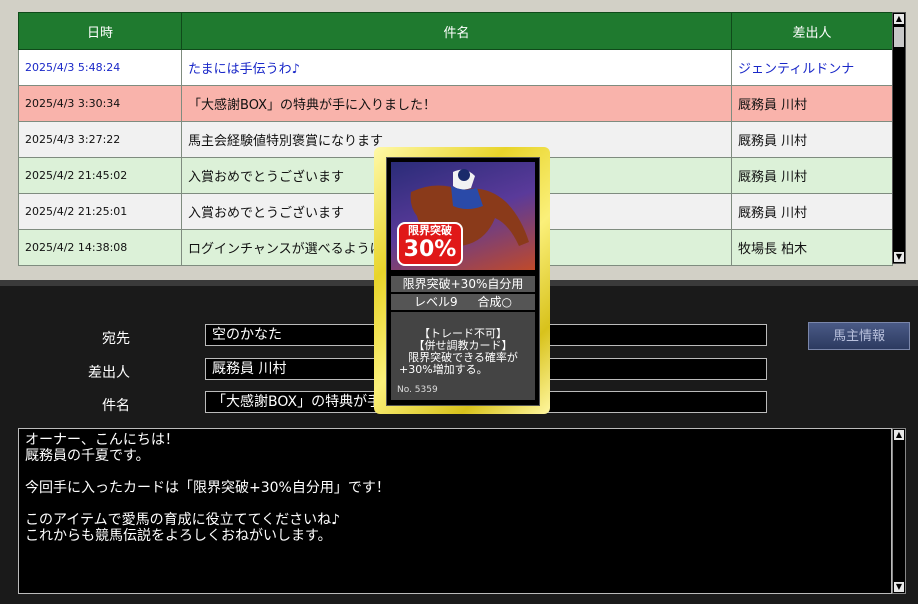 The image size is (918, 604). I want to click on header-subject: 件名, so click(456, 31).